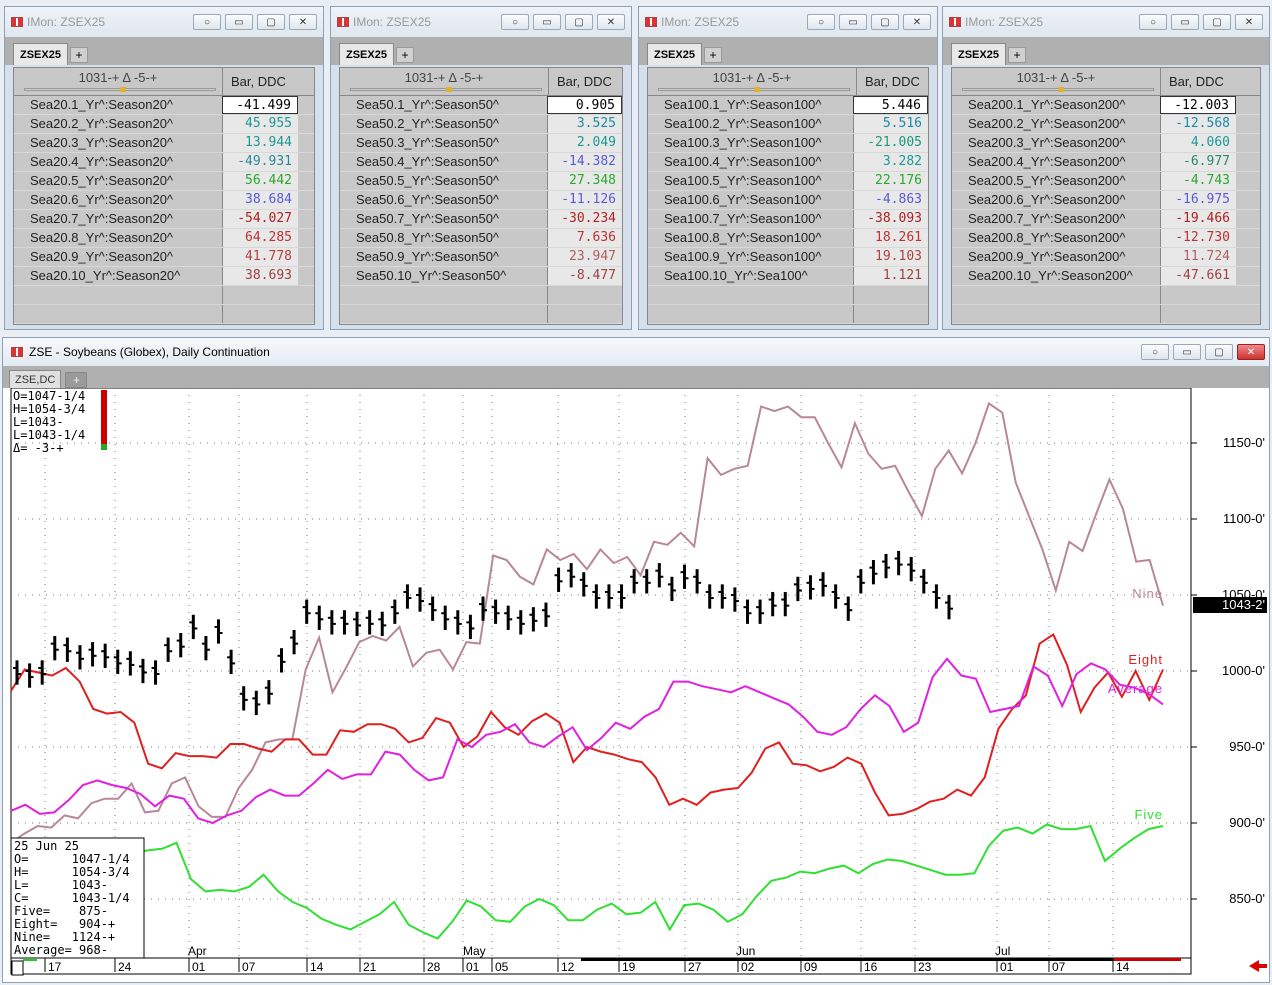 This screenshot has width=1272, height=985. Describe the element at coordinates (788, 219) in the screenshot. I see `table-row: Sea100.7_Yr^:Season100^ -38.093` at that location.